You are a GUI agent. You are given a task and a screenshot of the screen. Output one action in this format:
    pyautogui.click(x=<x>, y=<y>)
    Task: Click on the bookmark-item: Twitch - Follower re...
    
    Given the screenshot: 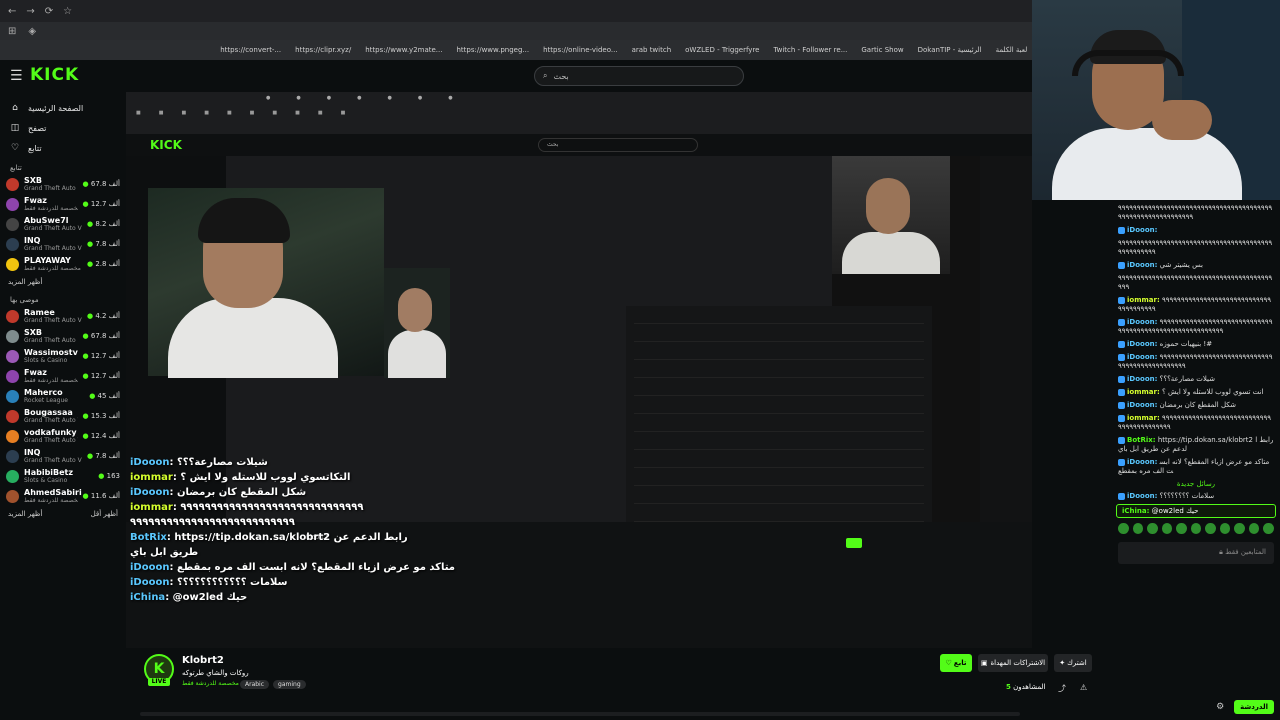 What is the action you would take?
    pyautogui.click(x=811, y=50)
    